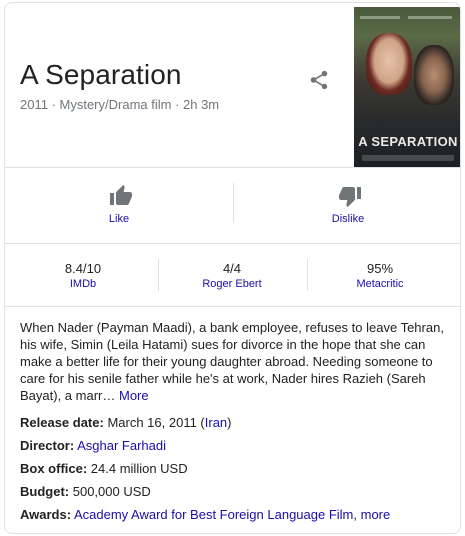  What do you see at coordinates (232, 284) in the screenshot?
I see `rating-source-link: Roger Ebert` at bounding box center [232, 284].